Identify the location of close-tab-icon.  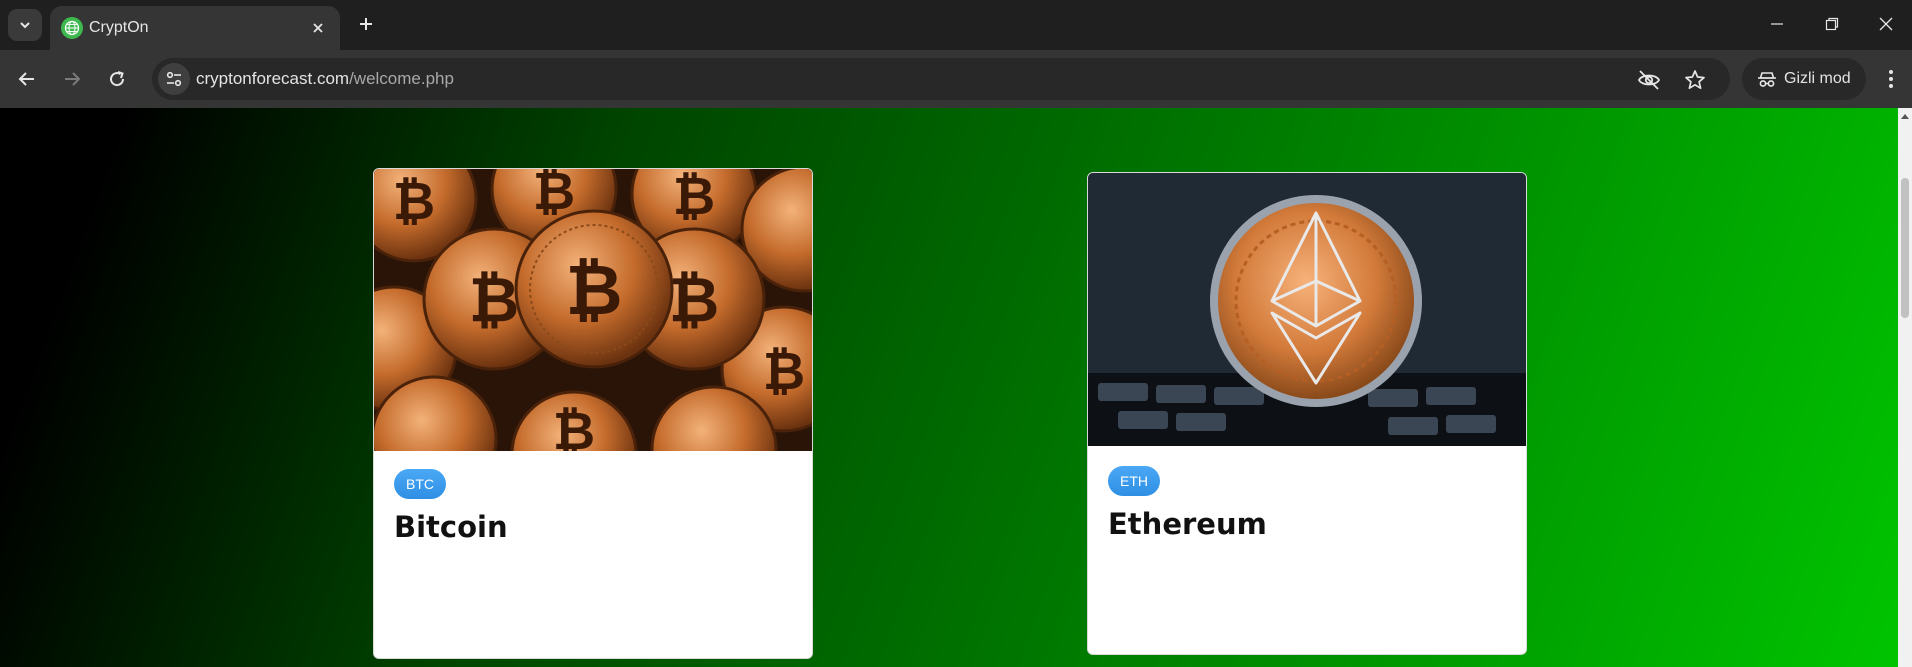
(318, 28).